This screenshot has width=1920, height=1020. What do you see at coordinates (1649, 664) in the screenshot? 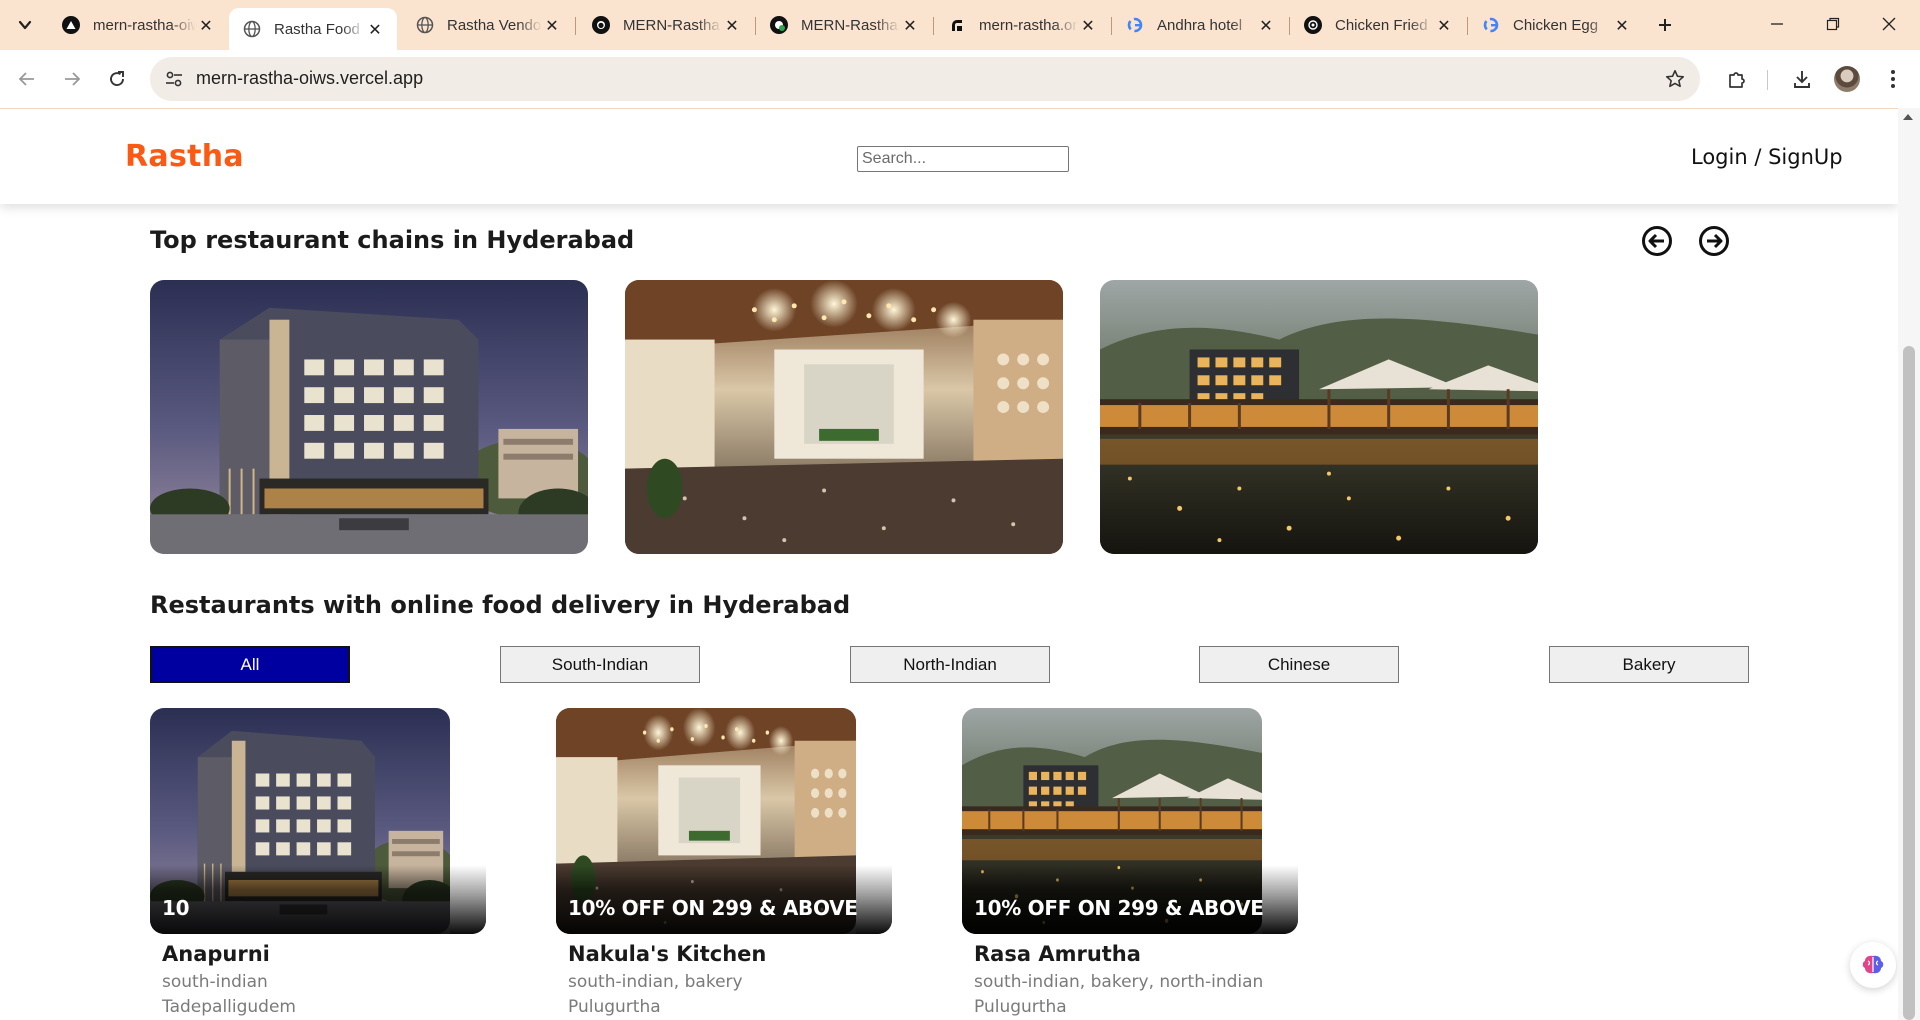
I see `filter-bakery-button: Bakery` at bounding box center [1649, 664].